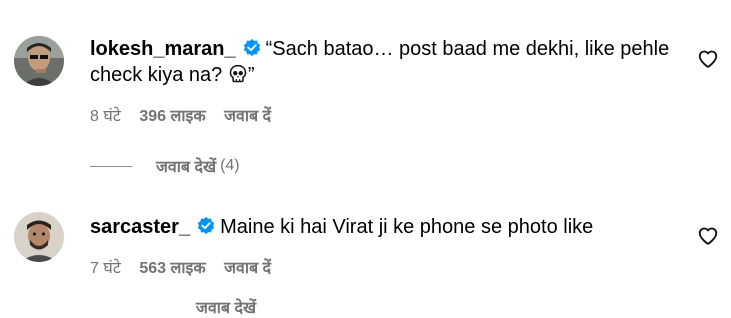 The width and height of the screenshot is (731, 318). I want to click on view-replies-count: (4), so click(230, 165).